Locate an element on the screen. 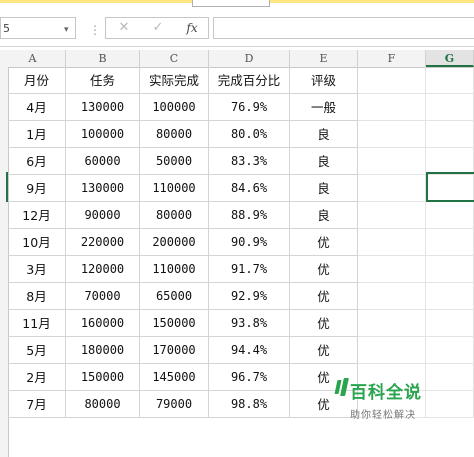 This screenshot has height=457, width=474. column-header-g: G is located at coordinates (450, 58).